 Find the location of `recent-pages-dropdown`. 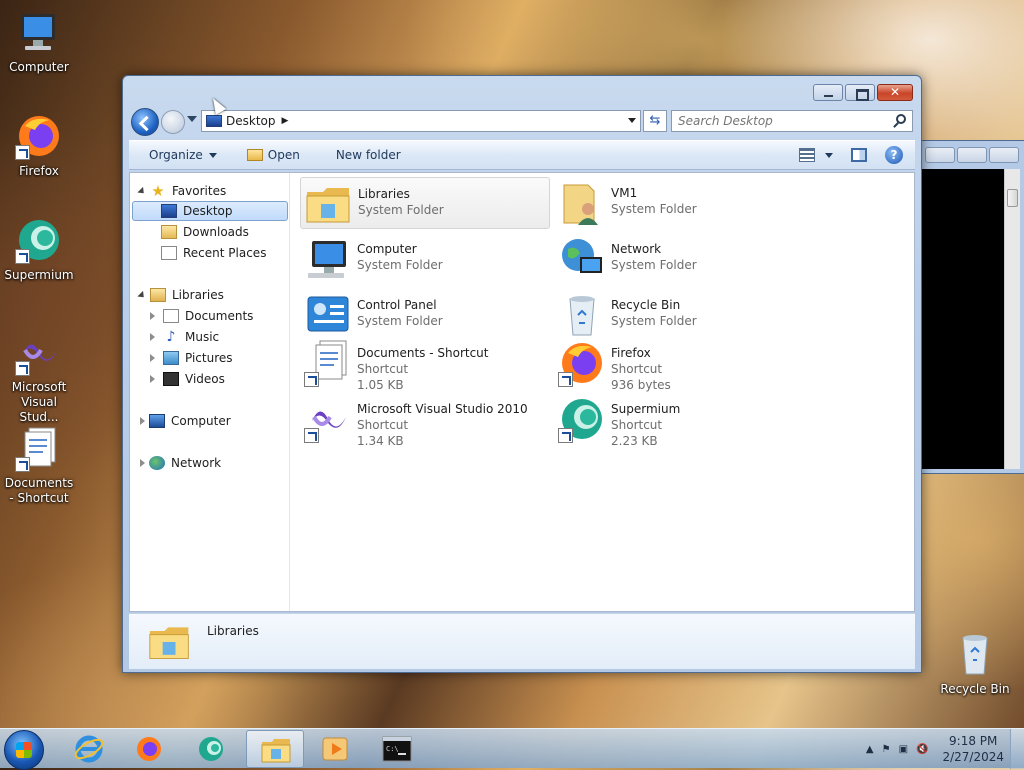

recent-pages-dropdown is located at coordinates (192, 119).